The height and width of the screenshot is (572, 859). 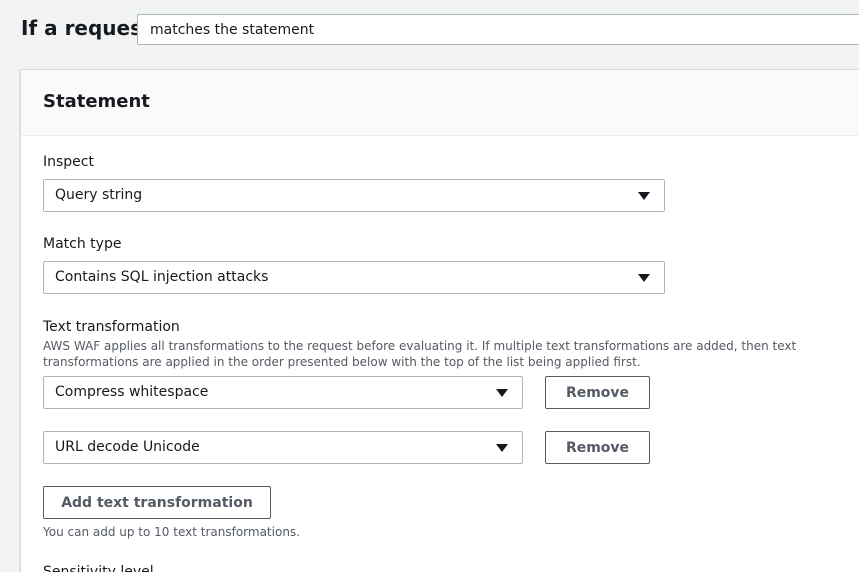 I want to click on text-transformation-select-2: URL decode Unicode, so click(x=283, y=447).